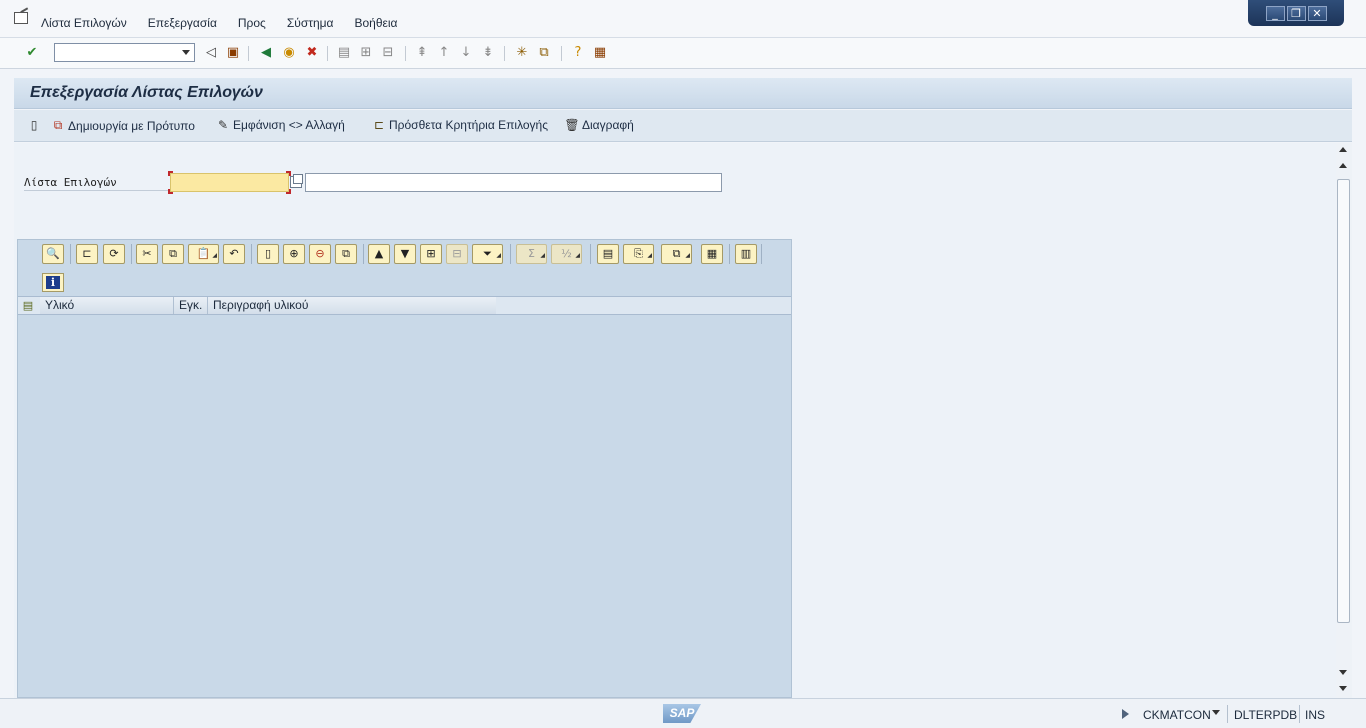  I want to click on column-header-material: Υλικό, so click(107, 305).